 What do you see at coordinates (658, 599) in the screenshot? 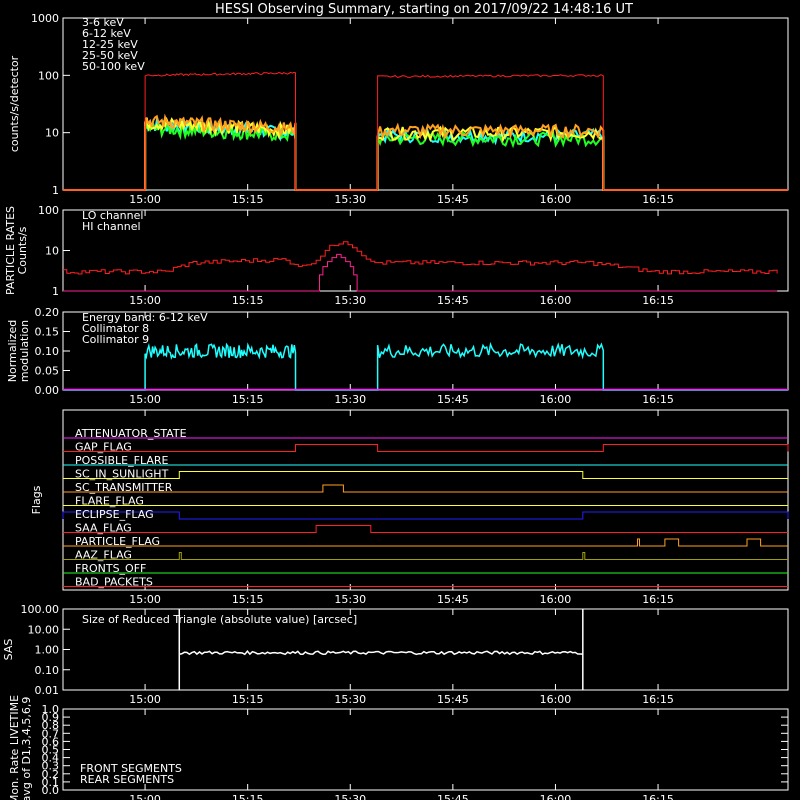
I see `flags-x-tick-label: 16:15` at bounding box center [658, 599].